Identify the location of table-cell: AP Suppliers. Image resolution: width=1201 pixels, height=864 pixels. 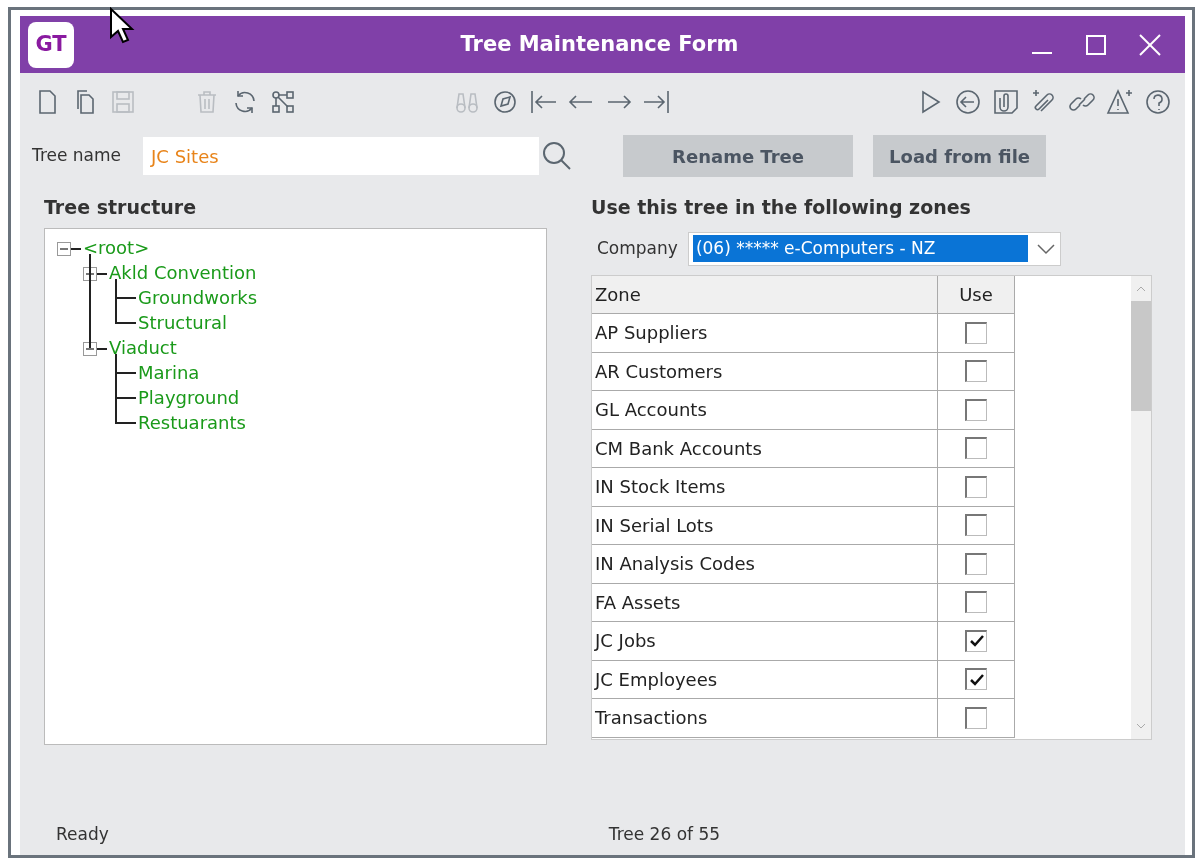
(765, 333).